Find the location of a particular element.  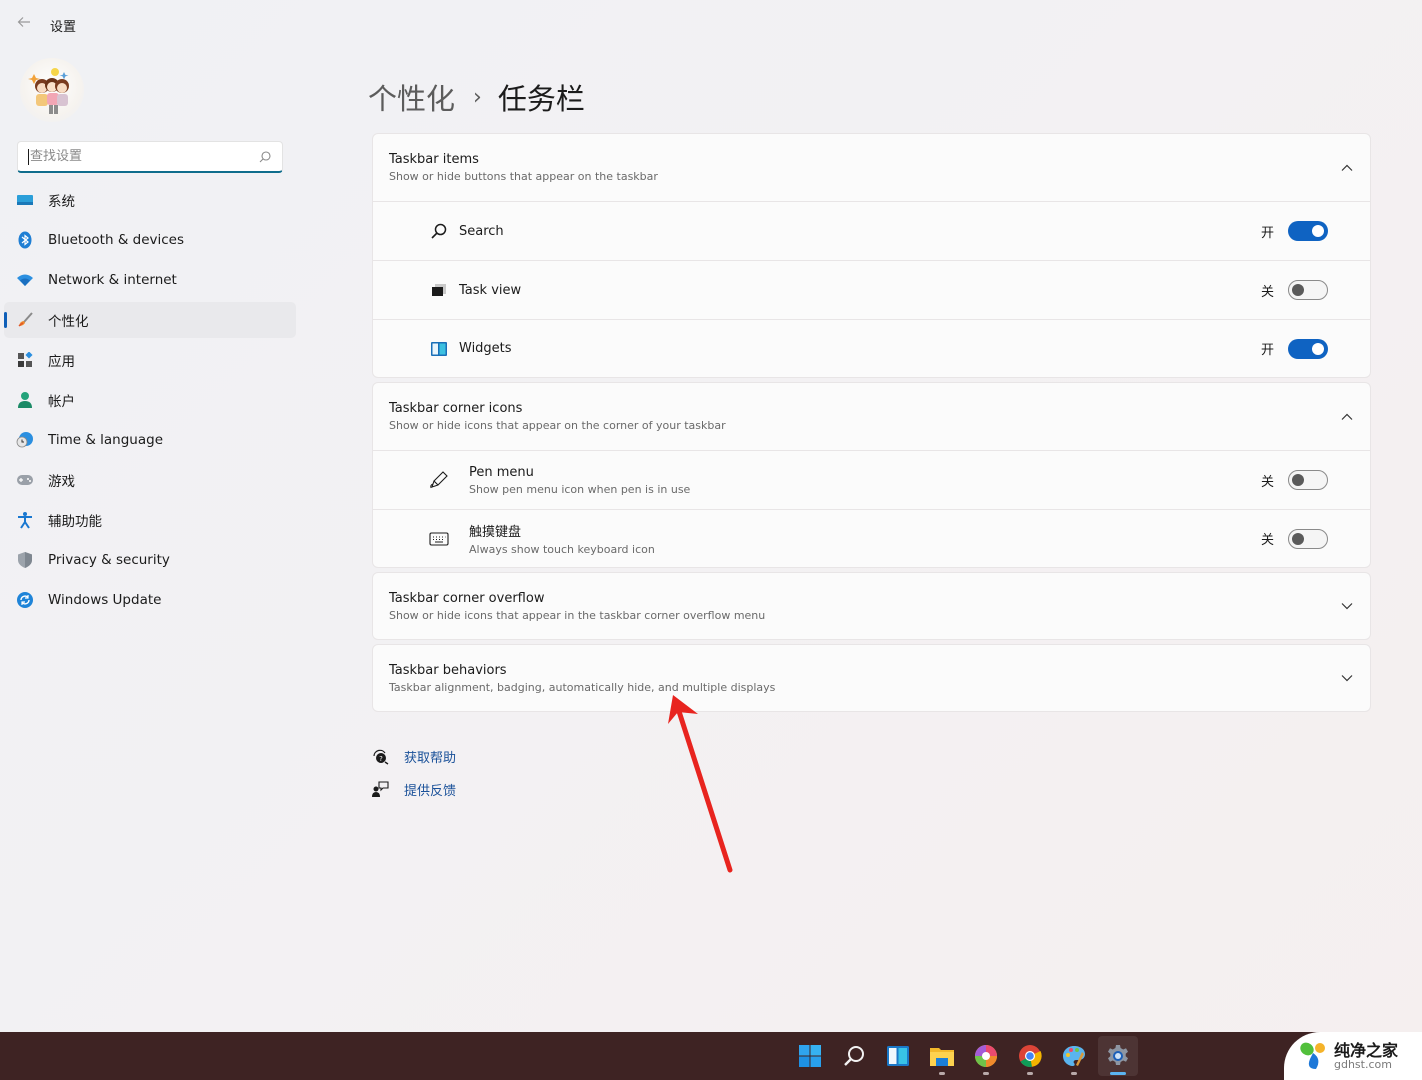

pen-icon is located at coordinates (439, 480).